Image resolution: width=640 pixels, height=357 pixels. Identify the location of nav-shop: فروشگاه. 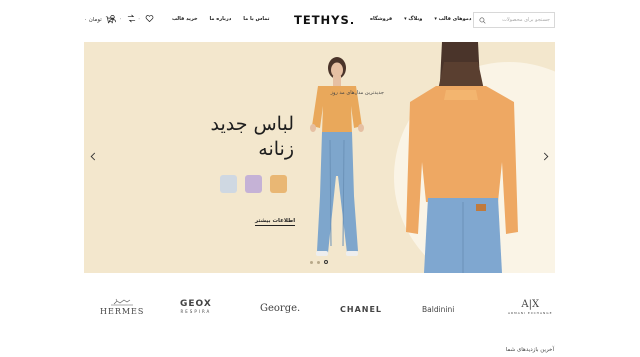
(381, 19).